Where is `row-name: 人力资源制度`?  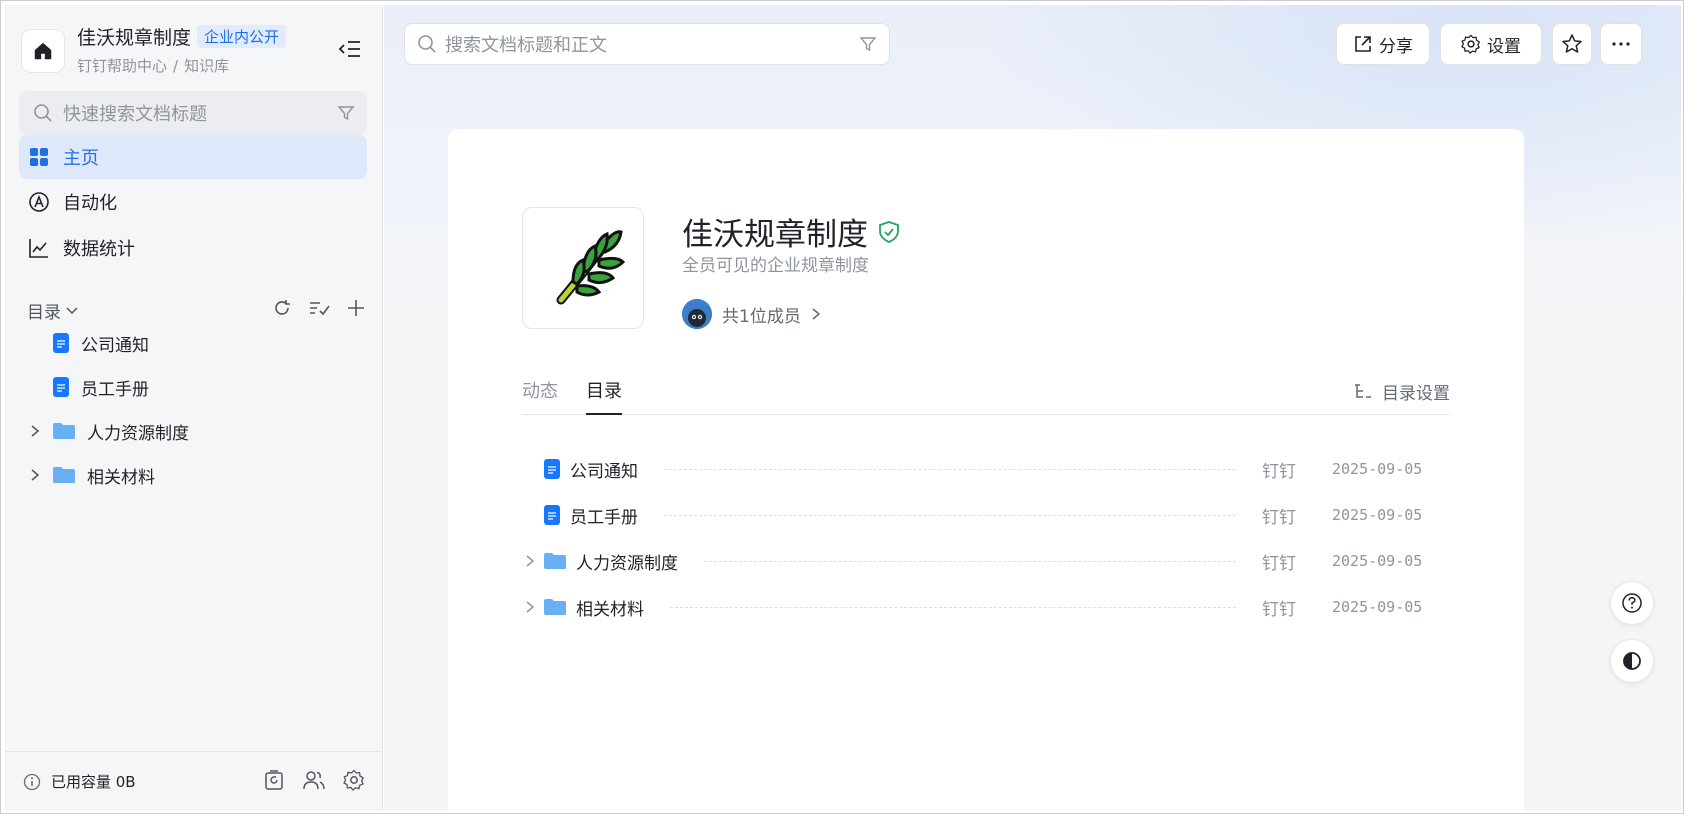 row-name: 人力资源制度 is located at coordinates (627, 563).